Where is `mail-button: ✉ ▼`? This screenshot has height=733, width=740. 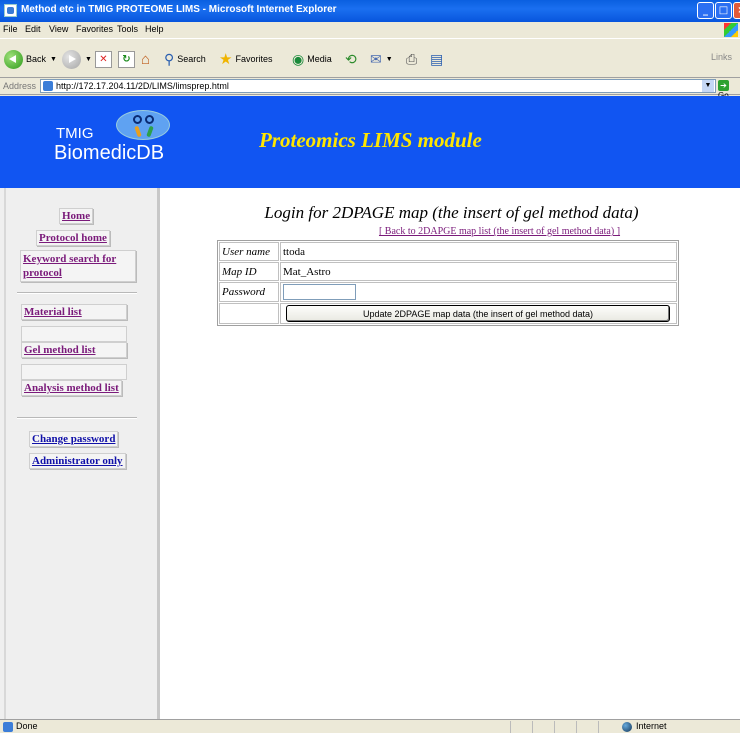 mail-button: ✉ ▼ is located at coordinates (381, 59).